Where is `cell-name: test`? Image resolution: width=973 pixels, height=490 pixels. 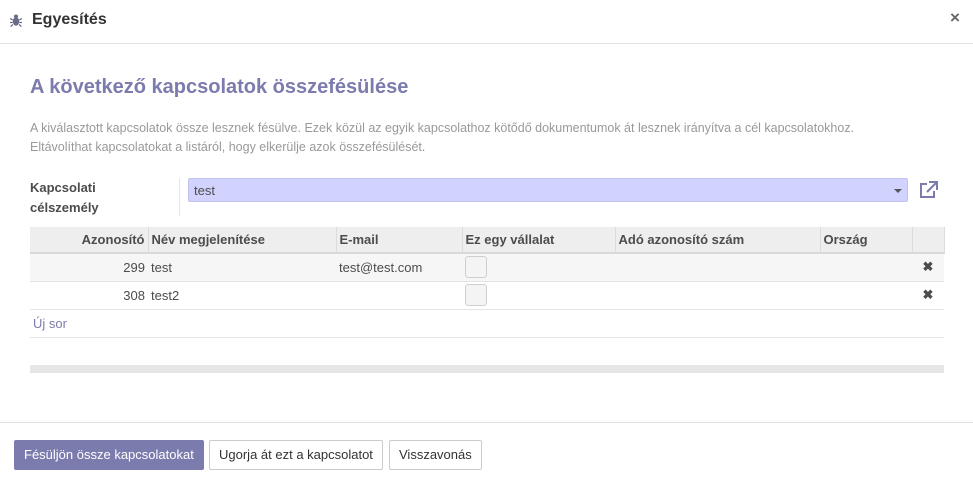
cell-name: test is located at coordinates (242, 267).